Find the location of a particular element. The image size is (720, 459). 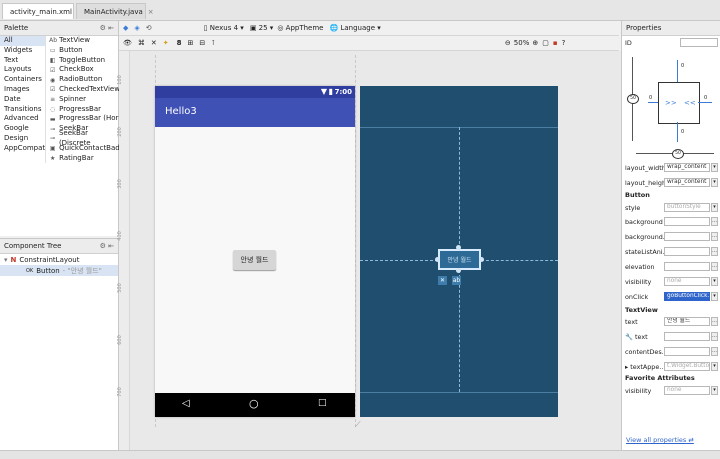

api-selector: ▣ 25 ▾ is located at coordinates (262, 28).